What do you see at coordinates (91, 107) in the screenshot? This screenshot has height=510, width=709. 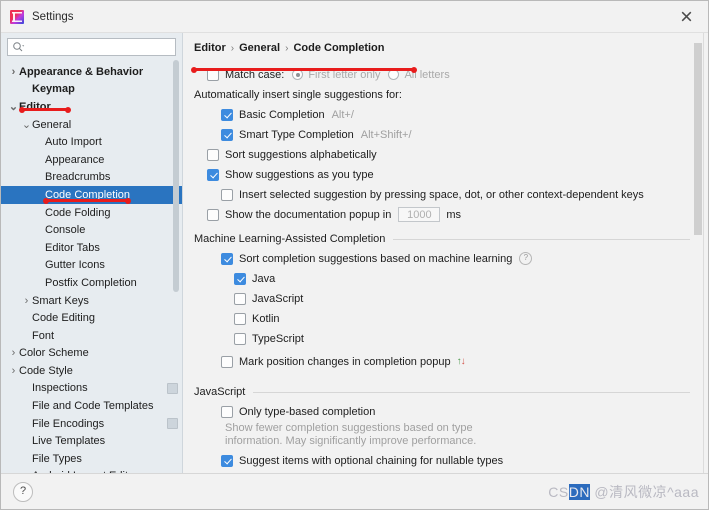 I see `sidebar-item-editor: ⌄ Editor` at bounding box center [91, 107].